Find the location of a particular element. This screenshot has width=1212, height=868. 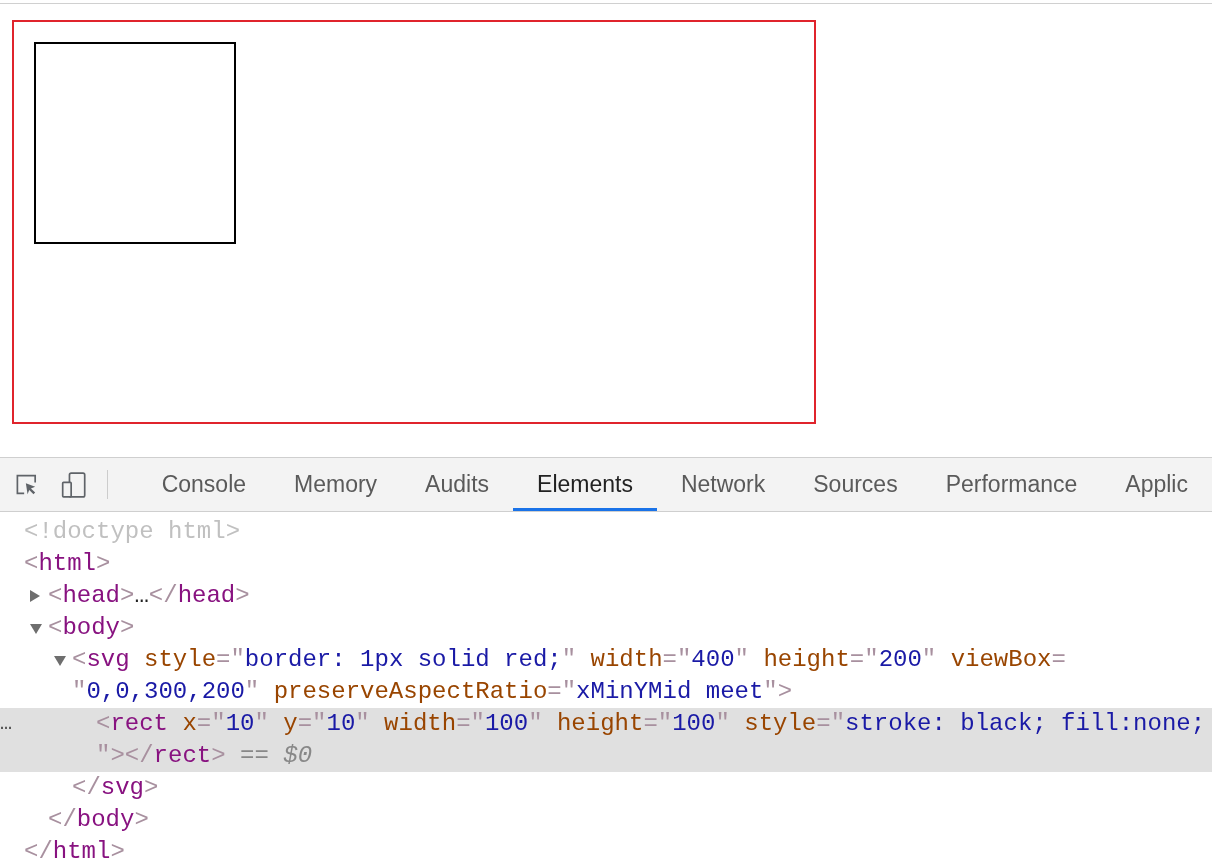

code-line: <!doctype html> is located at coordinates (132, 531).